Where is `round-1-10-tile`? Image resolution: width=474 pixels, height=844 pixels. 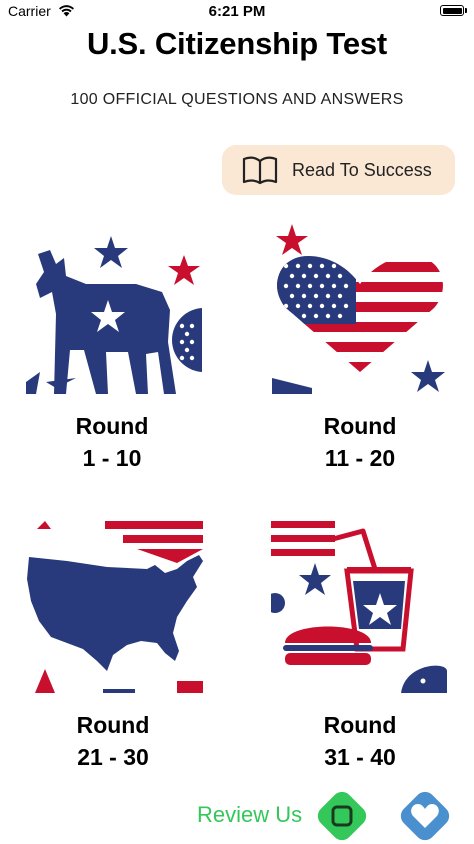
round-1-10-tile is located at coordinates (114, 308).